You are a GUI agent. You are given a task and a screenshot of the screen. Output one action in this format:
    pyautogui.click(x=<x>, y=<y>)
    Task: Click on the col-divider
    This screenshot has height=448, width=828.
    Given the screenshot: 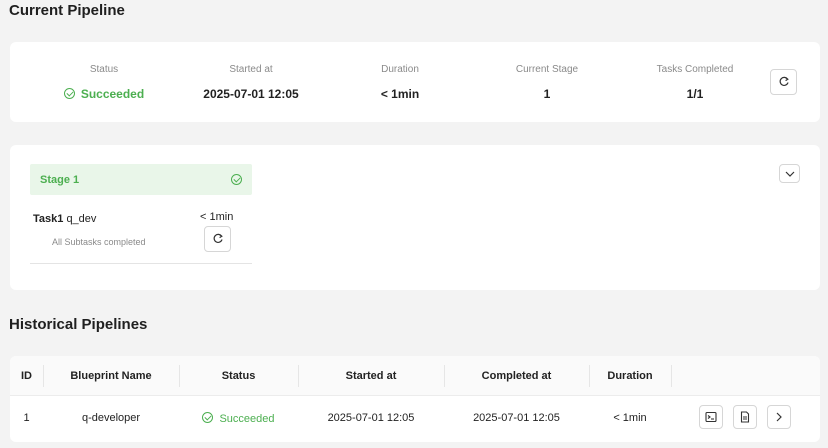 What is the action you would take?
    pyautogui.click(x=671, y=376)
    